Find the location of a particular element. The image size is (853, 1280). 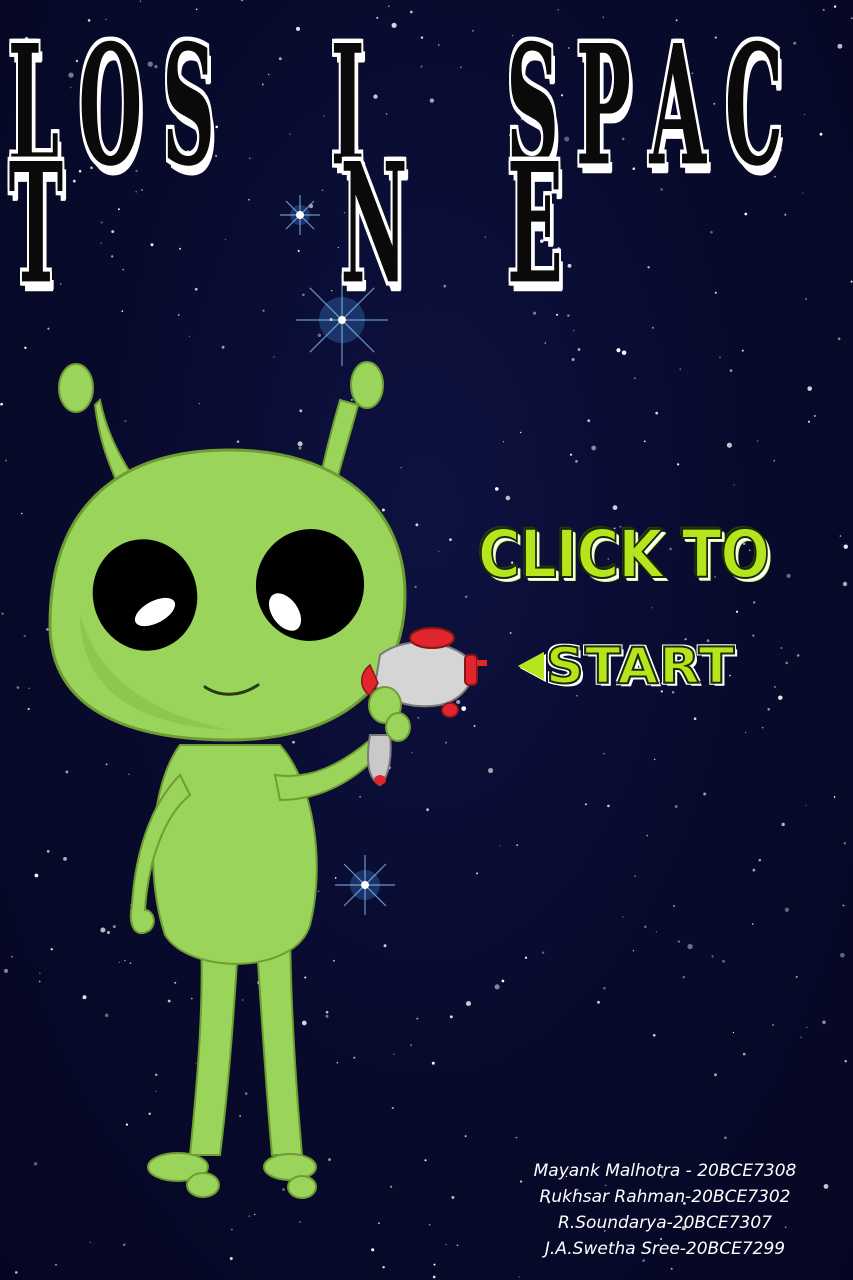

title-word-2: IN is located at coordinates (391, 164).